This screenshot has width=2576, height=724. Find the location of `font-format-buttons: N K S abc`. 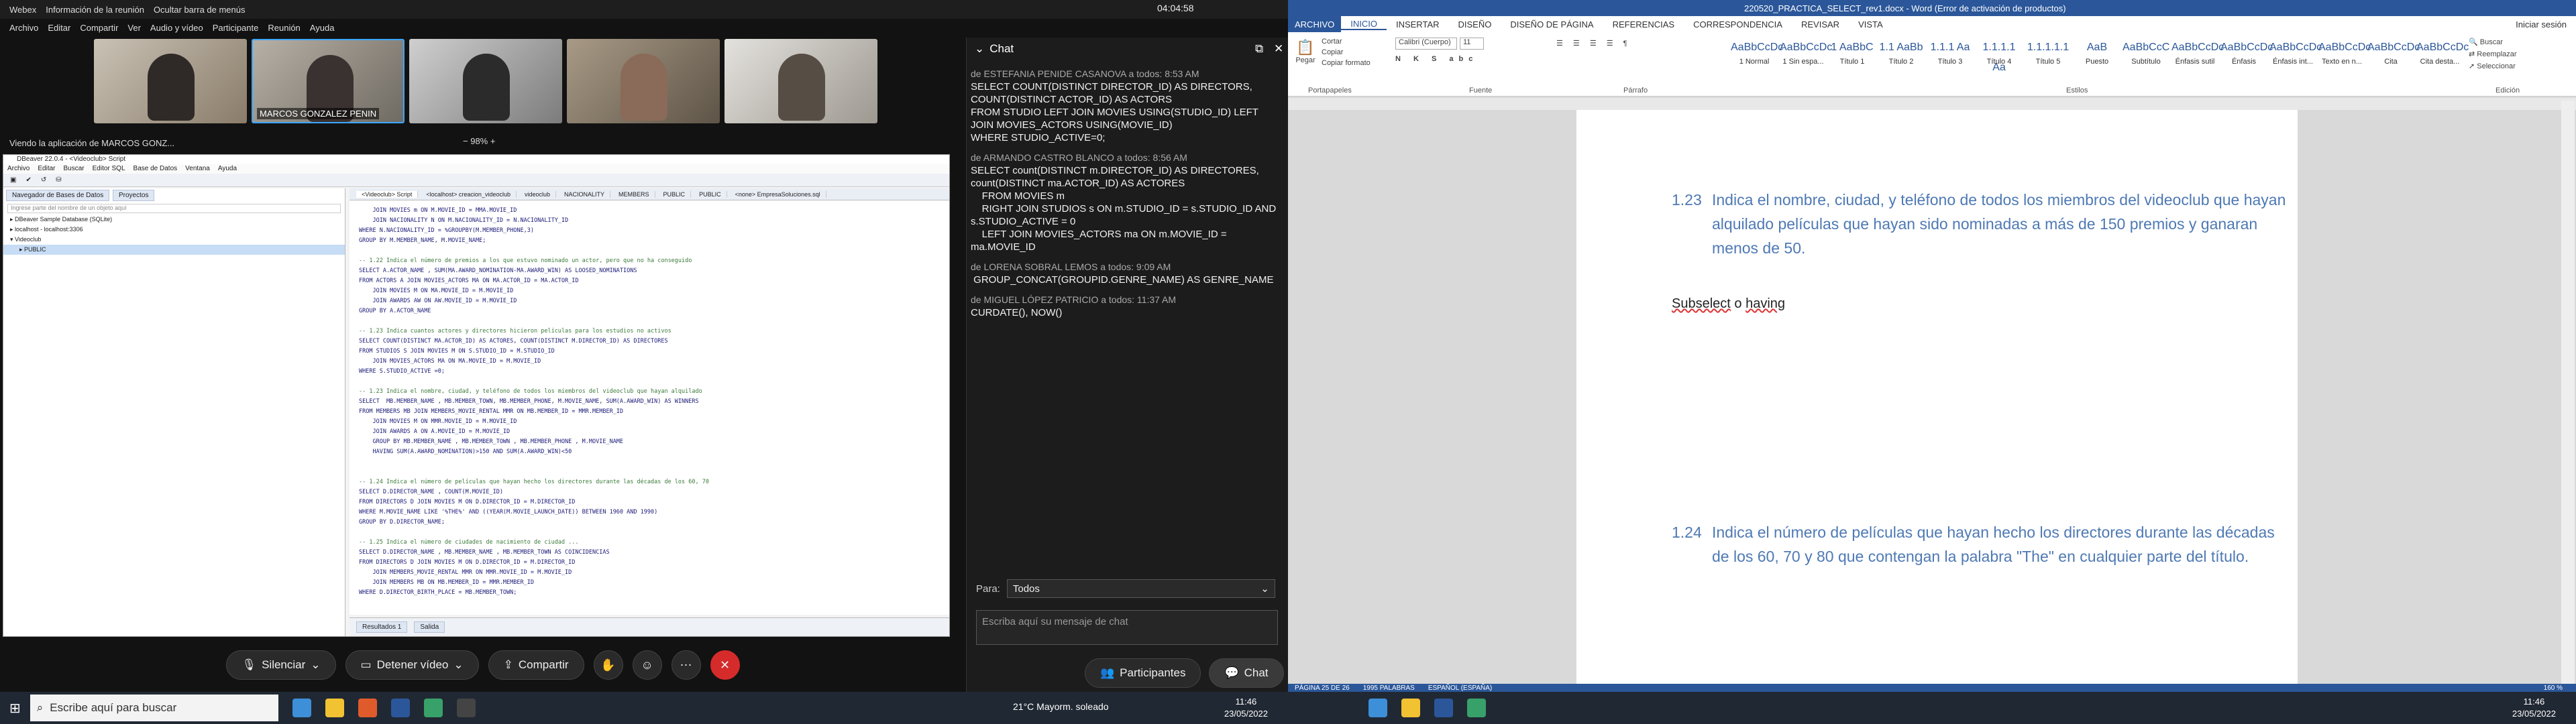

font-format-buttons: N K S abc is located at coordinates (1436, 59).